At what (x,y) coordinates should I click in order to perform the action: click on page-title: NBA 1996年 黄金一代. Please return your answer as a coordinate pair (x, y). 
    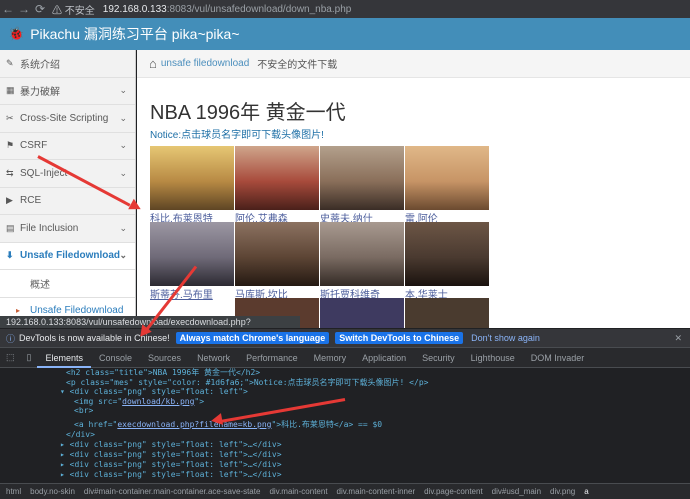
    Looking at the image, I should click on (248, 113).